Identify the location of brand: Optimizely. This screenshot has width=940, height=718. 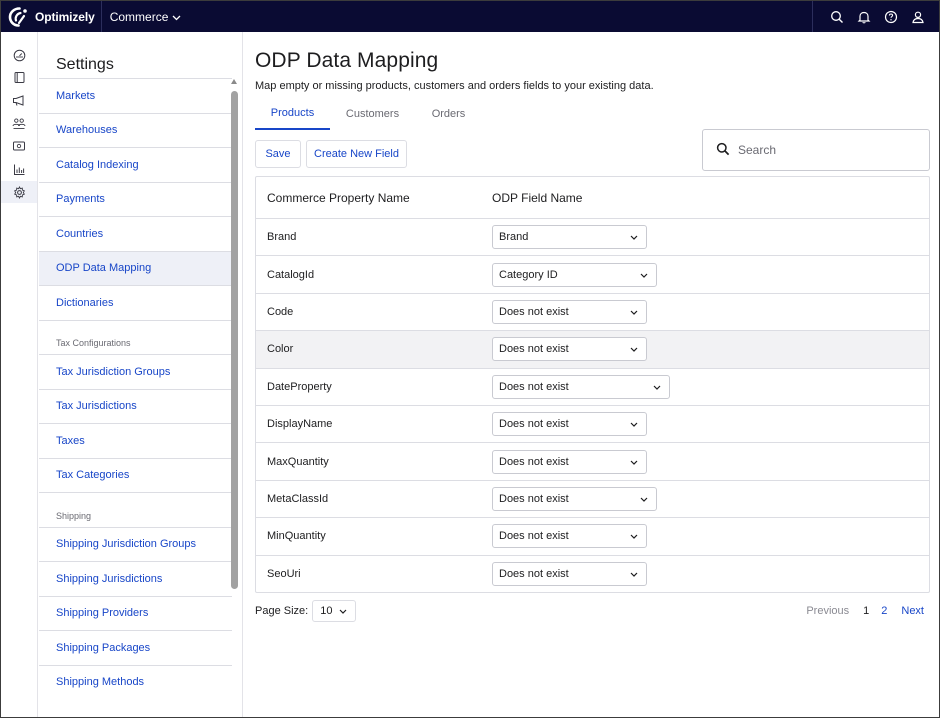
(48, 16).